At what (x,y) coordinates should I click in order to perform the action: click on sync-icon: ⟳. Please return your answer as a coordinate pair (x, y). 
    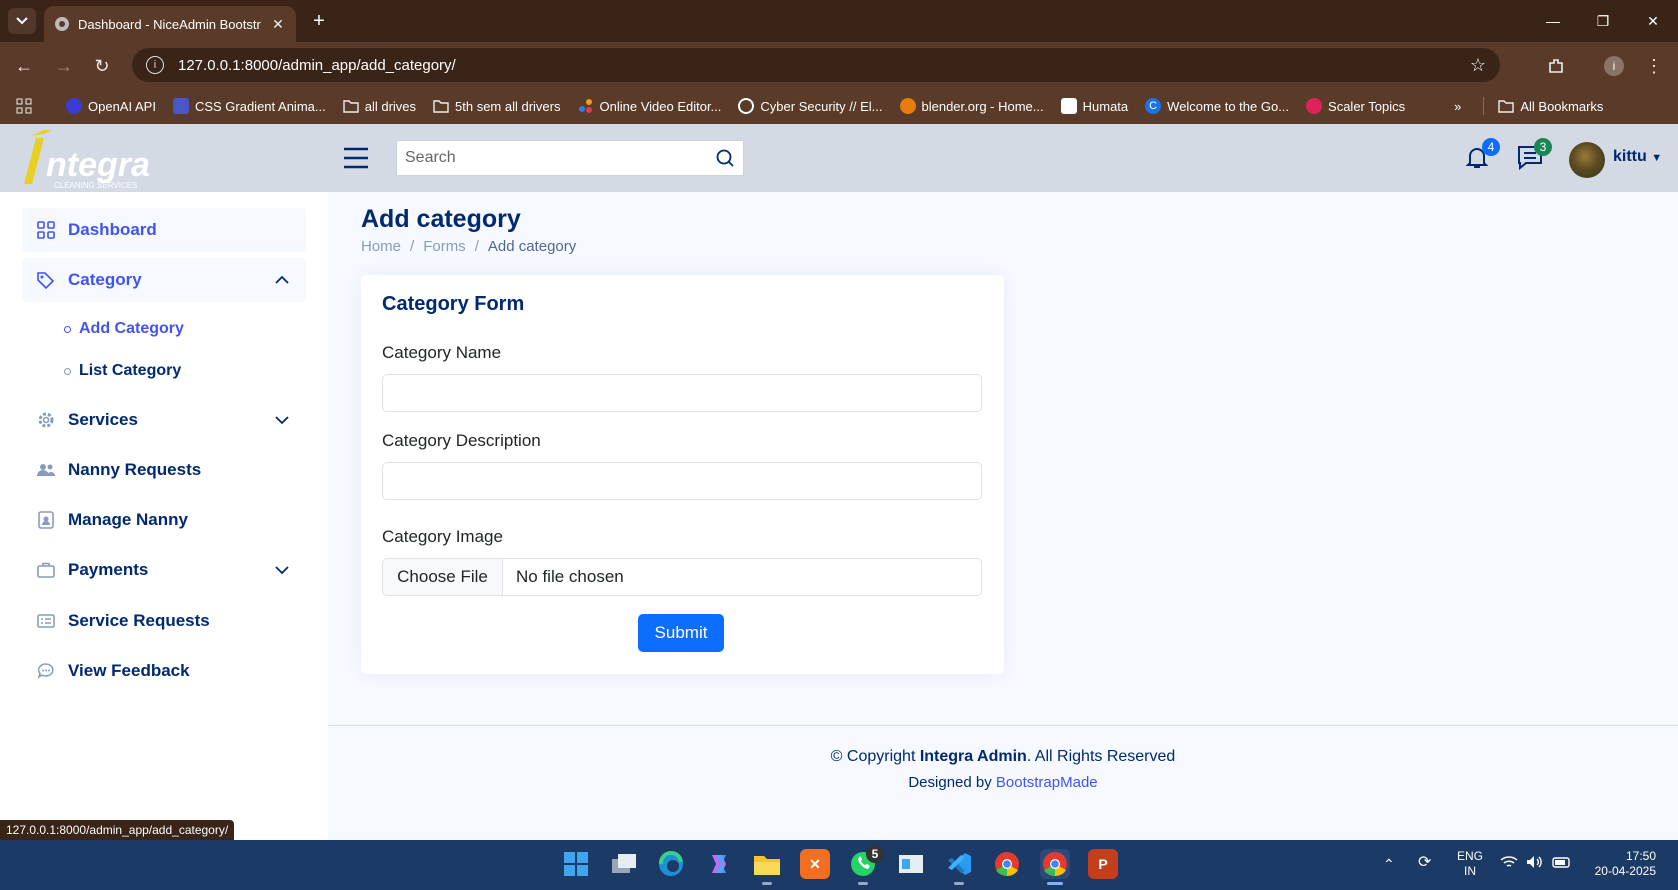
    Looking at the image, I should click on (1424, 863).